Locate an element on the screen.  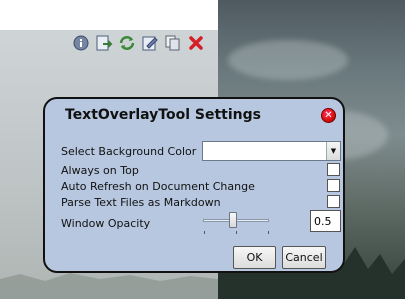
copy-icon is located at coordinates (172, 43).